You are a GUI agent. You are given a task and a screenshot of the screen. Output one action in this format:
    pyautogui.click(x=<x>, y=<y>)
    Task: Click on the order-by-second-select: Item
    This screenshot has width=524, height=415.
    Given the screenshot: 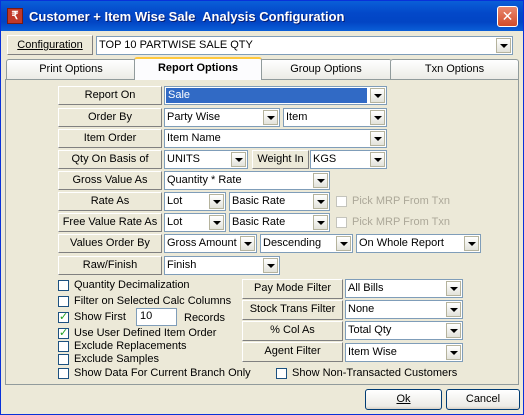 What is the action you would take?
    pyautogui.click(x=335, y=117)
    